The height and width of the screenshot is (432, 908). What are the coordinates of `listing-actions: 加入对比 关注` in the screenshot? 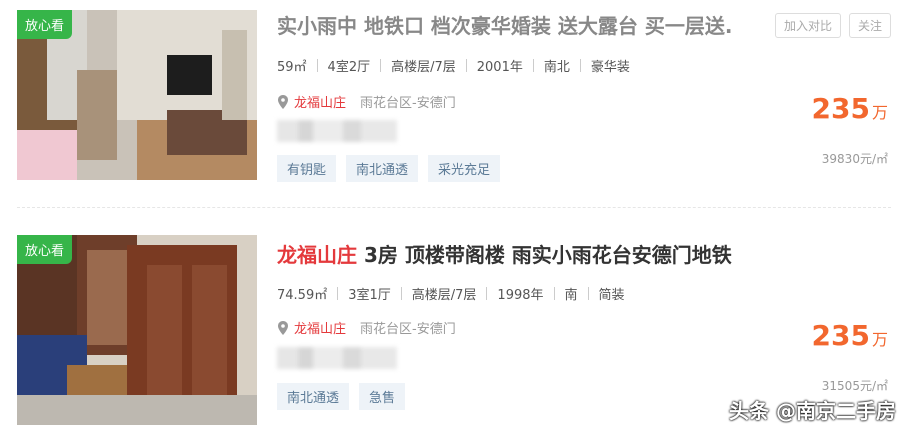 It's located at (832, 25).